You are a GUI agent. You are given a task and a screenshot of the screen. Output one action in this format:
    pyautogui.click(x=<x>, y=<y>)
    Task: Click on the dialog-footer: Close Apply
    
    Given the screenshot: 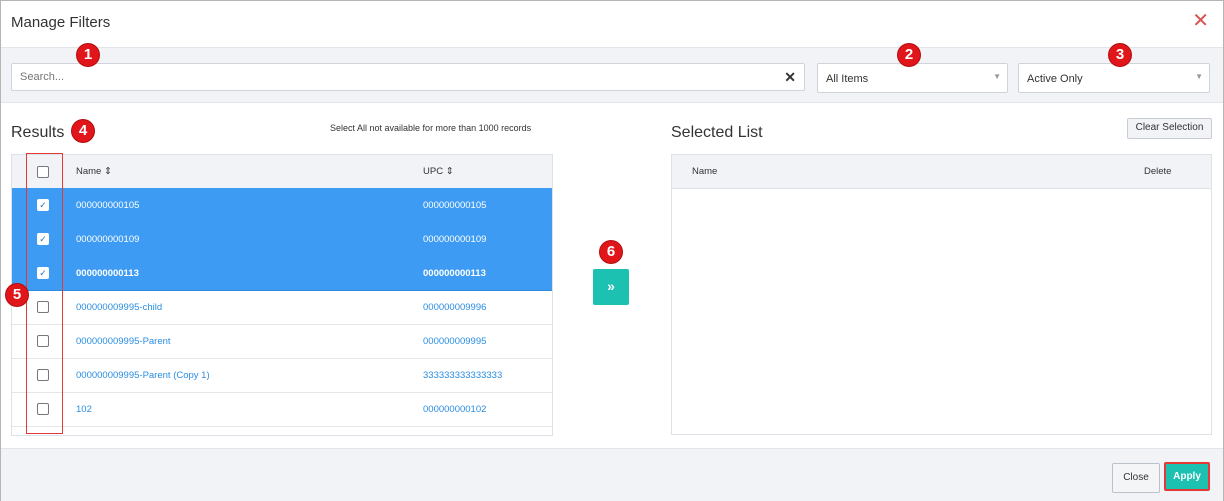 What is the action you would take?
    pyautogui.click(x=612, y=474)
    